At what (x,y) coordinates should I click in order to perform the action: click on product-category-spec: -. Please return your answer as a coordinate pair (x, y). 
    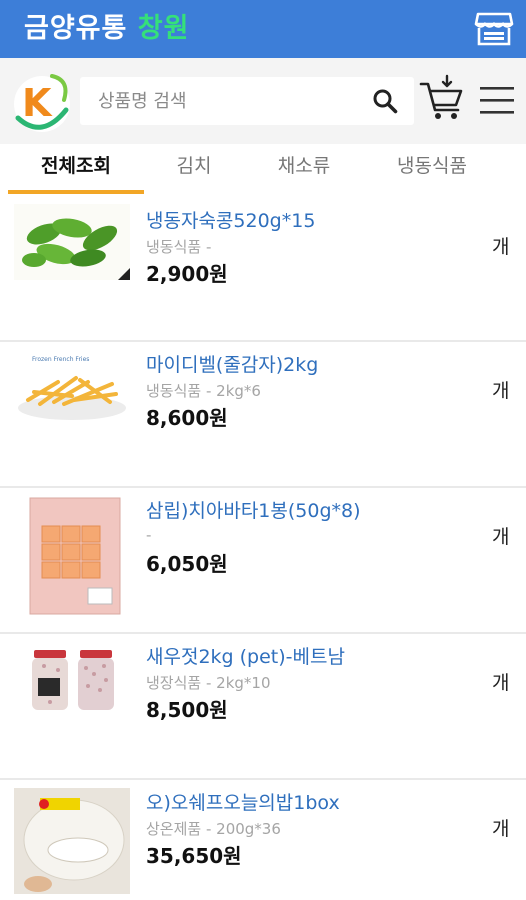
    Looking at the image, I should click on (149, 535).